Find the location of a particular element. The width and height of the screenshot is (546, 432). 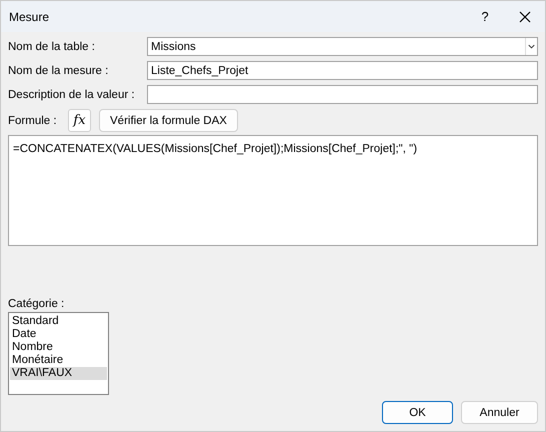

list-item: Monétaire is located at coordinates (58, 360).